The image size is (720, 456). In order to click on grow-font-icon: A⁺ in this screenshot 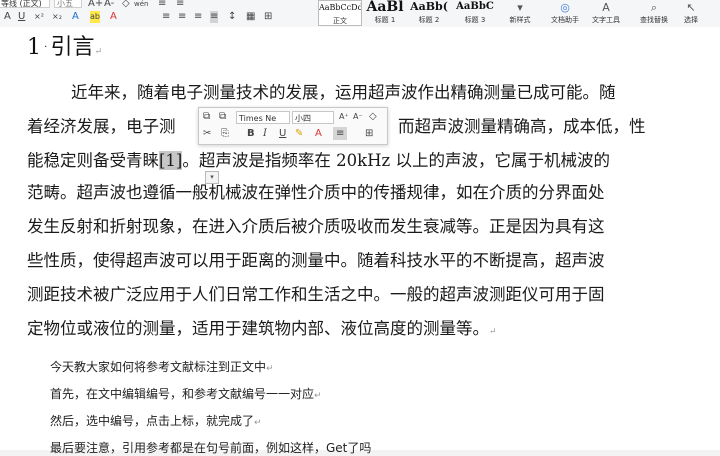, I will do `click(344, 116)`.